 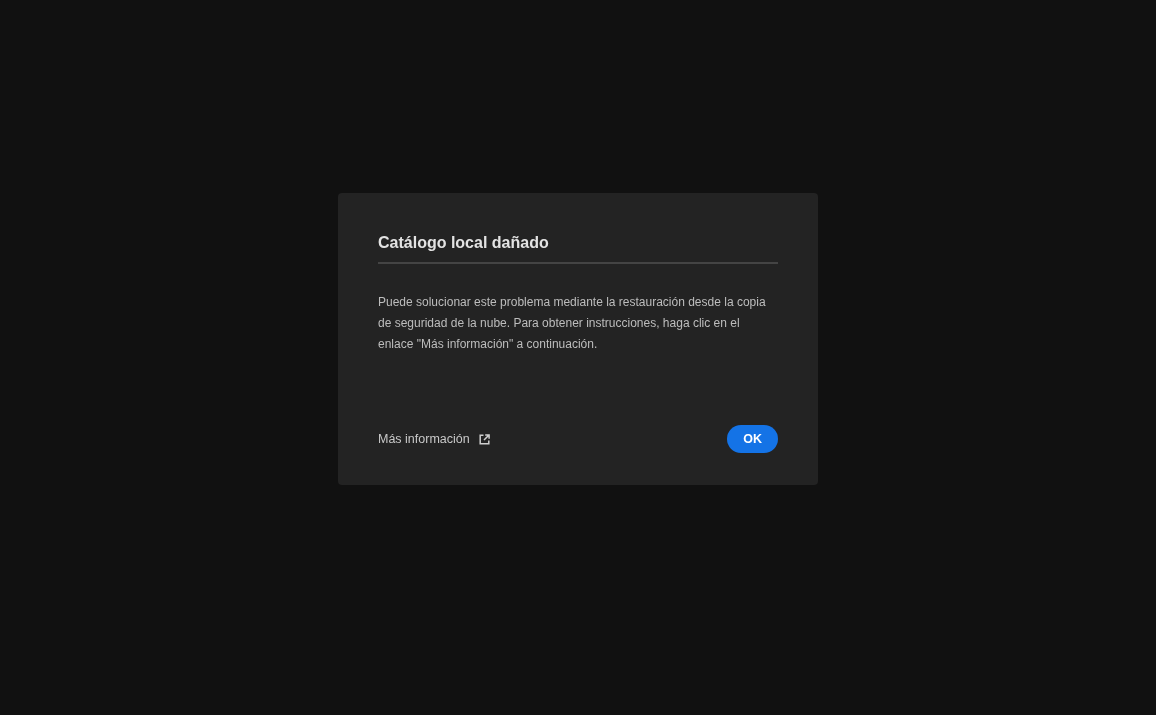 What do you see at coordinates (752, 439) in the screenshot?
I see `ok-button: OK` at bounding box center [752, 439].